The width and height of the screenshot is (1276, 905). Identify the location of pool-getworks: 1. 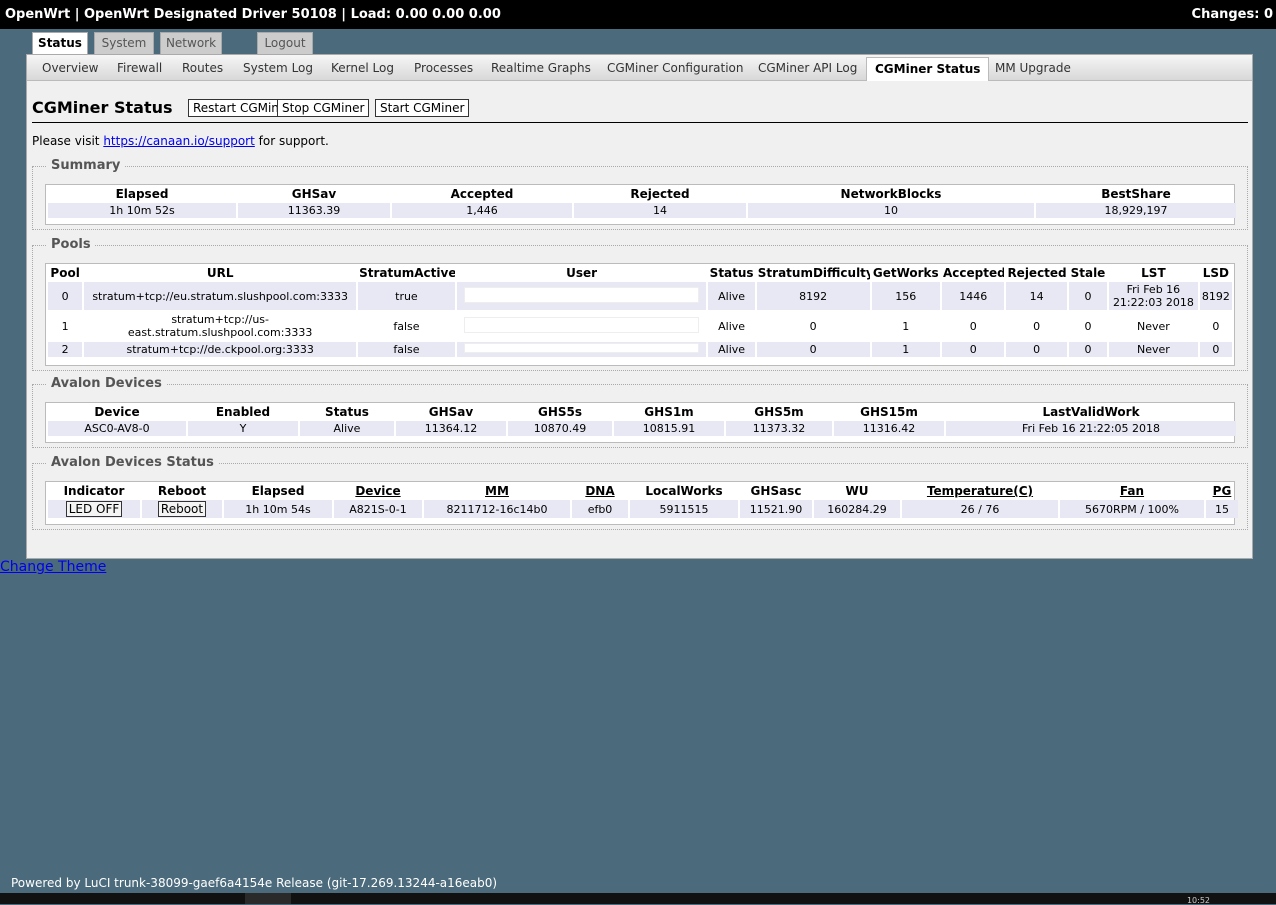
(906, 349).